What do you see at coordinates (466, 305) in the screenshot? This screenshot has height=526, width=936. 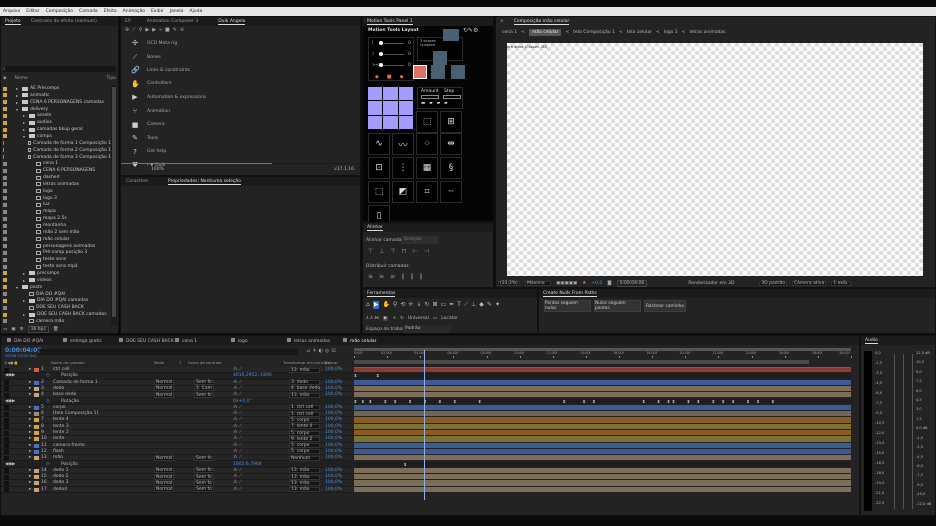 I see `brush-icon: ⟋` at bounding box center [466, 305].